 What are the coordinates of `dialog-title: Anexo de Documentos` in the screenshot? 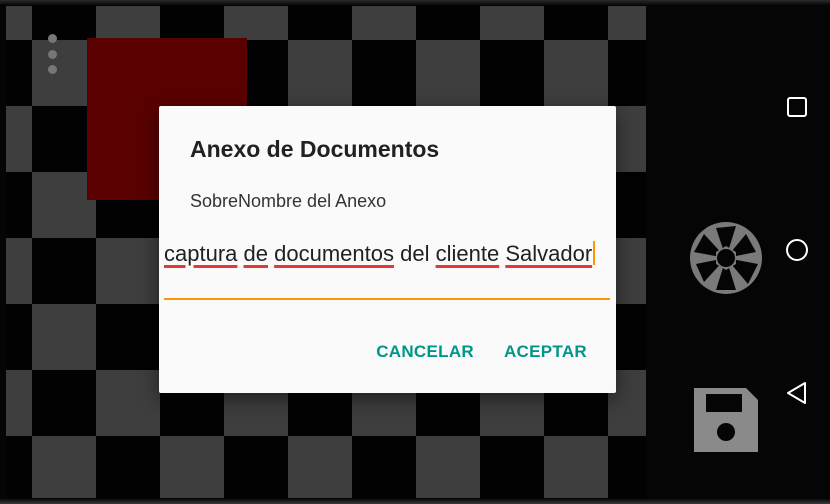 It's located at (315, 149).